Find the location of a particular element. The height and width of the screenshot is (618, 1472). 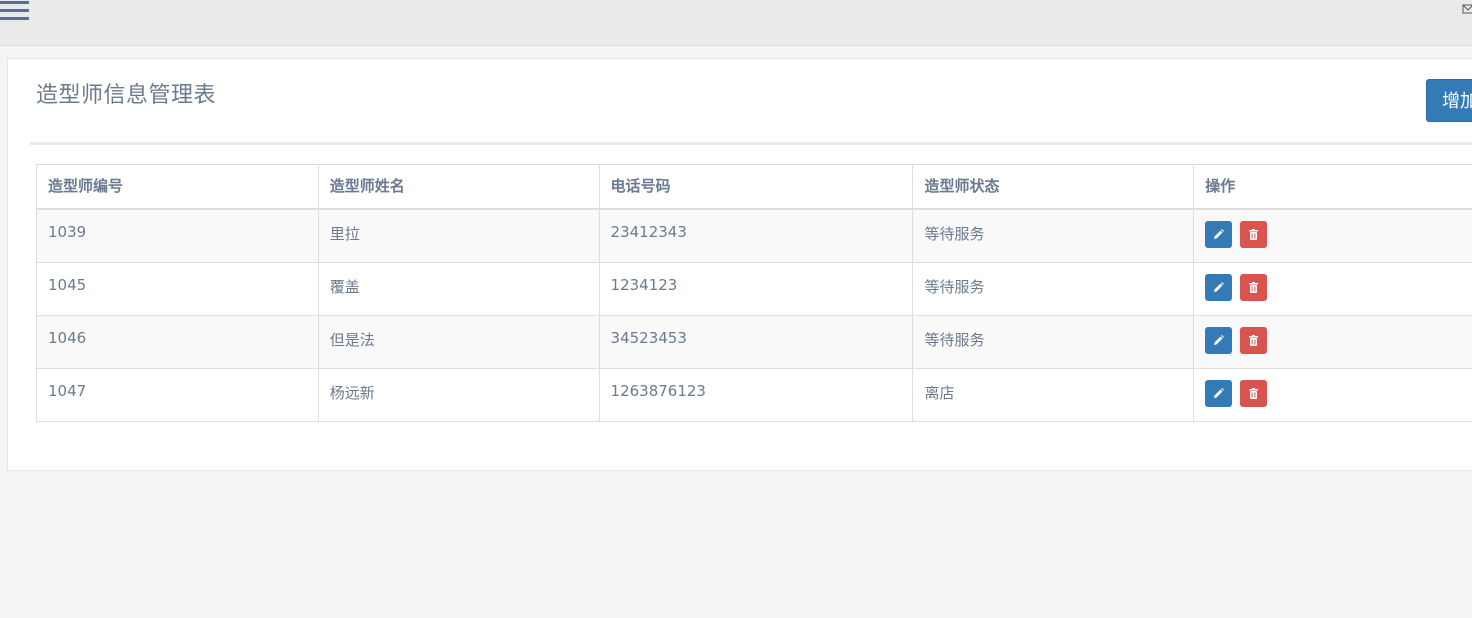

table-row: 1045 覆盖 1234123 等待服务 is located at coordinates (754, 288).